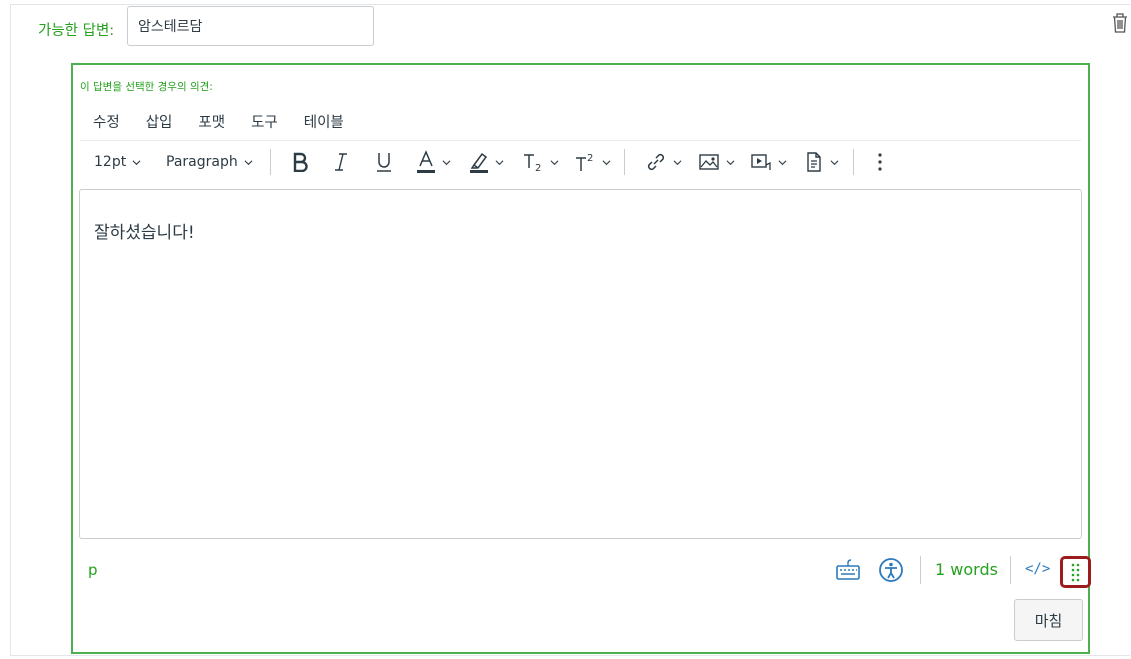  What do you see at coordinates (426, 161) in the screenshot?
I see `text-color-icon` at bounding box center [426, 161].